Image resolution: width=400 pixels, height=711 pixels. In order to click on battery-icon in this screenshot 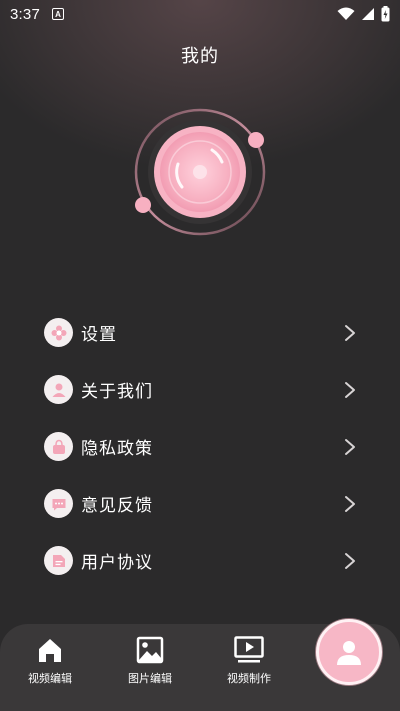, I will do `click(385, 14)`.